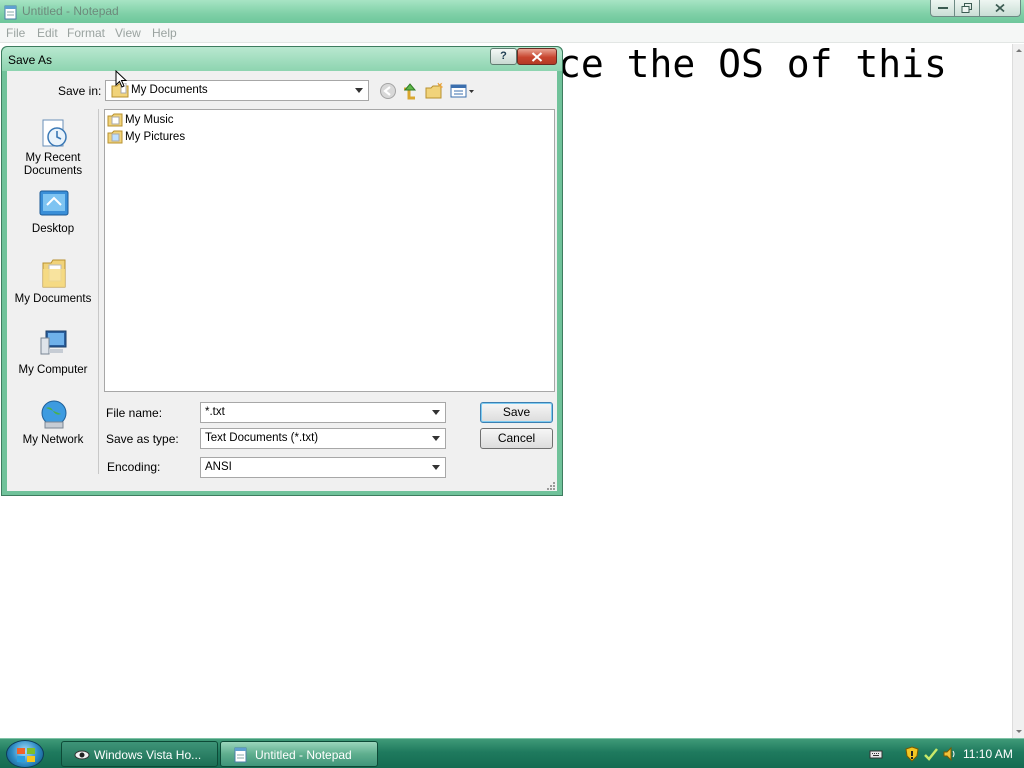  Describe the element at coordinates (169, 90) in the screenshot. I see `save-in-value: My Documents` at that location.